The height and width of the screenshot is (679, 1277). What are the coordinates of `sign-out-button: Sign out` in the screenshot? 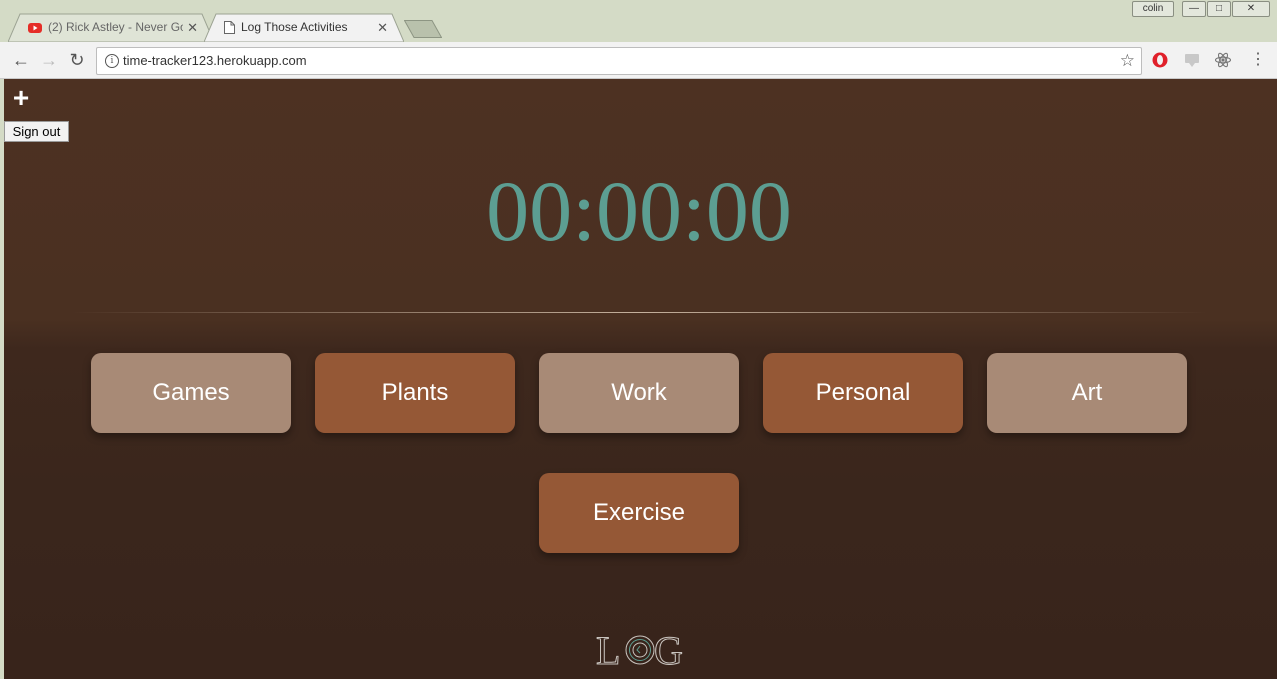 It's located at (36, 131).